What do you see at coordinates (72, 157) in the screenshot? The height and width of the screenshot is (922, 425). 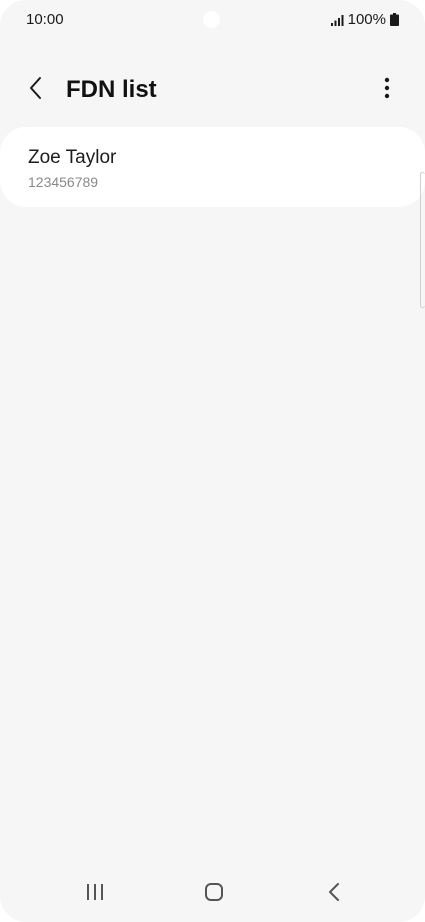 I see `contact-name: Zoe Taylor` at bounding box center [72, 157].